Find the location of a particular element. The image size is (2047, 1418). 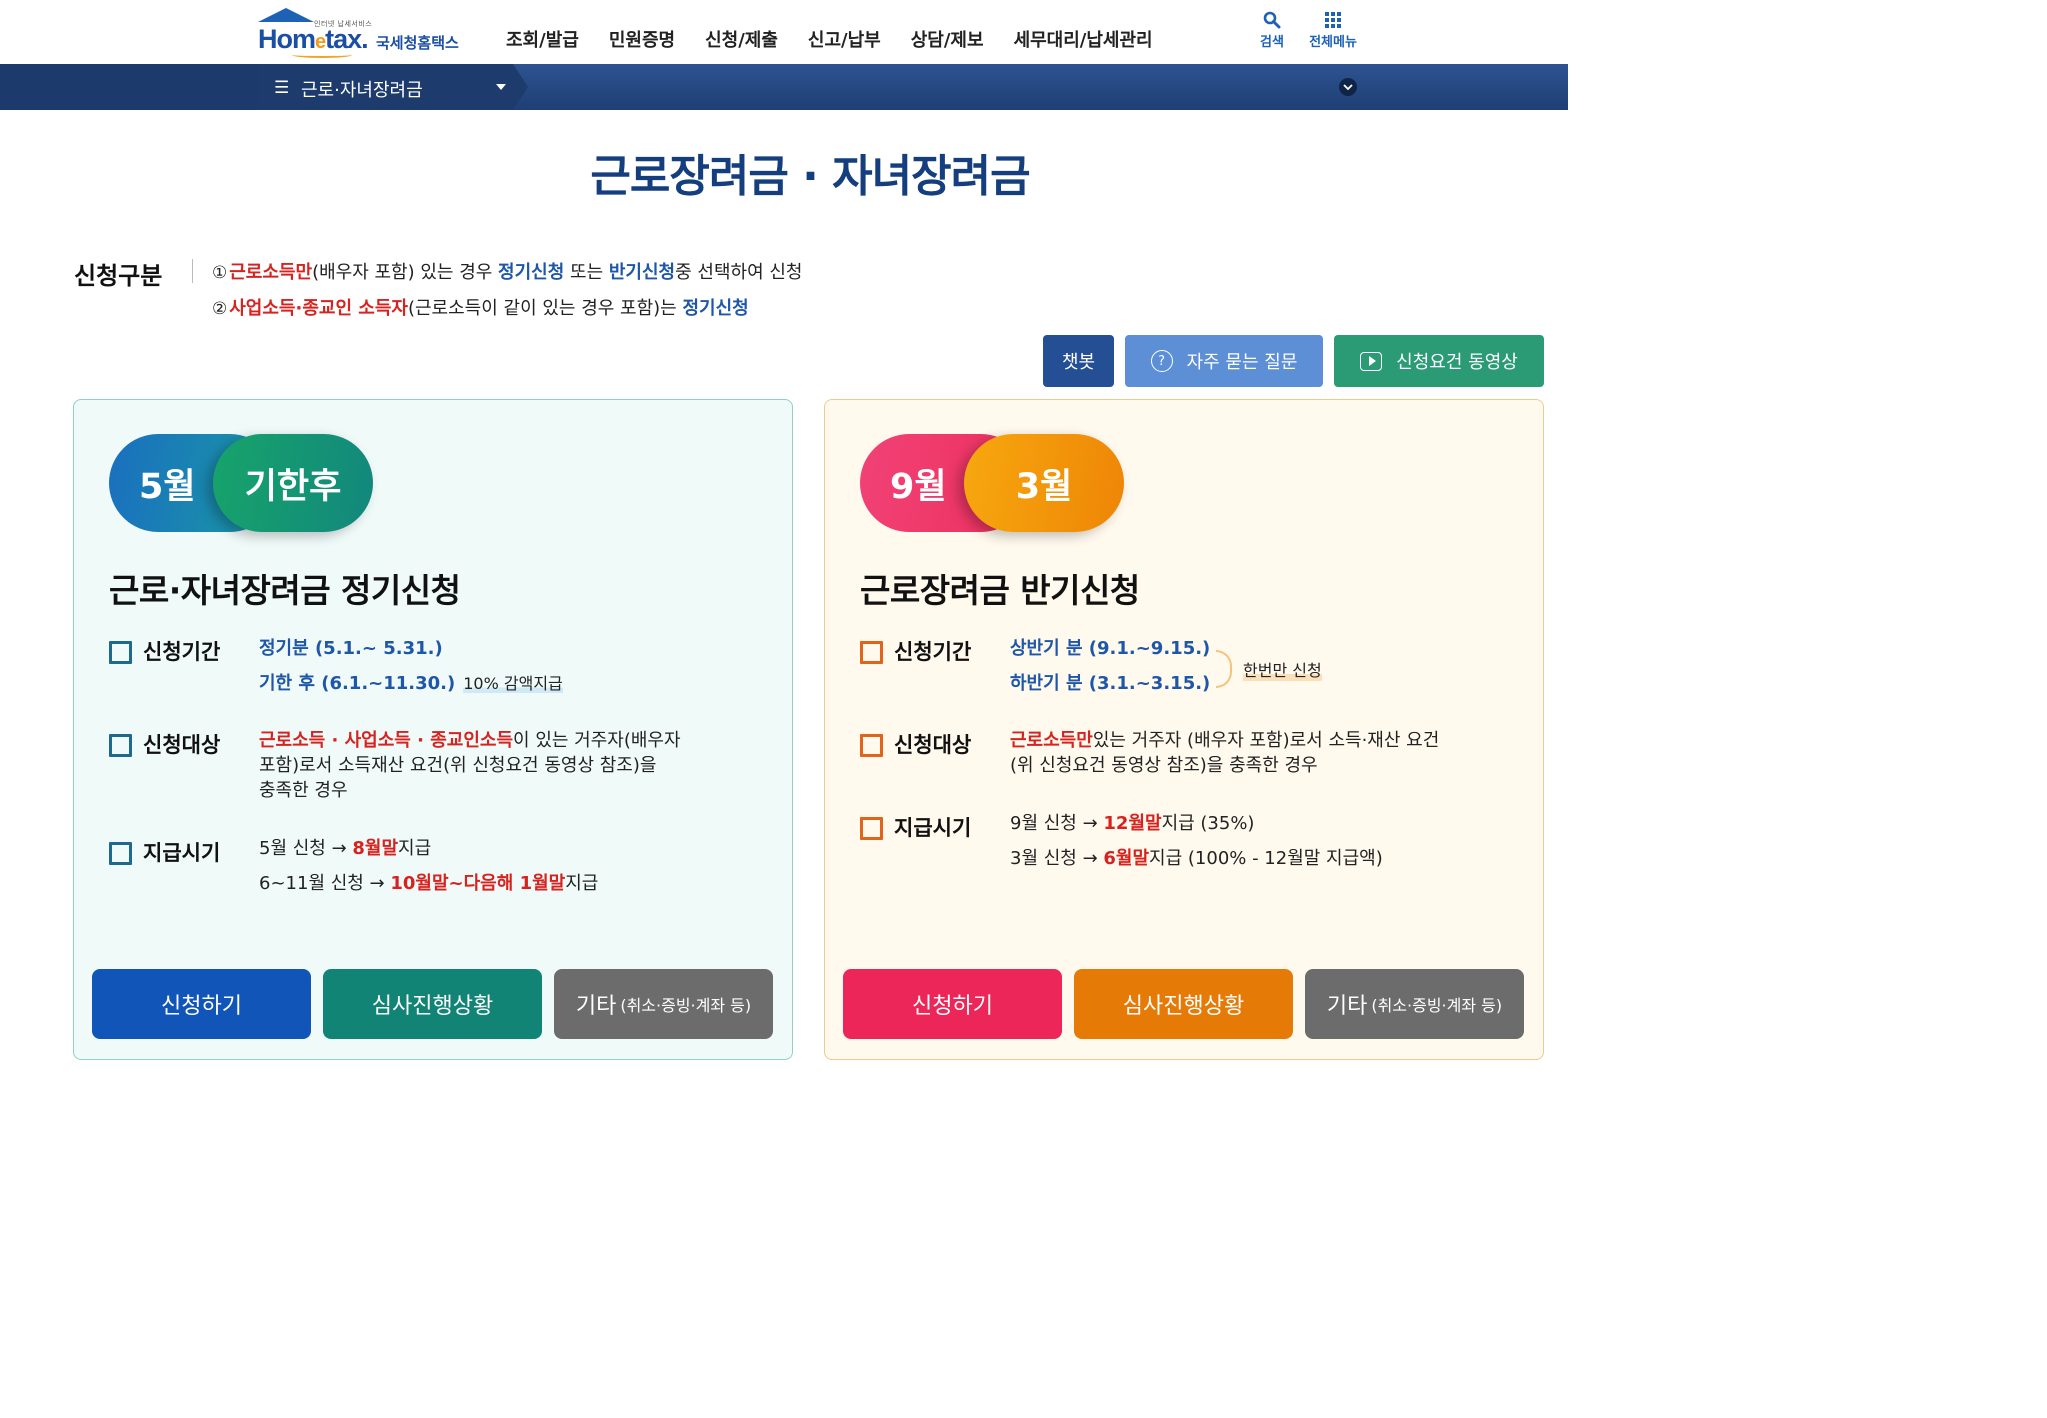

gnb-item-counsel: 상담/제보 is located at coordinates (947, 39).